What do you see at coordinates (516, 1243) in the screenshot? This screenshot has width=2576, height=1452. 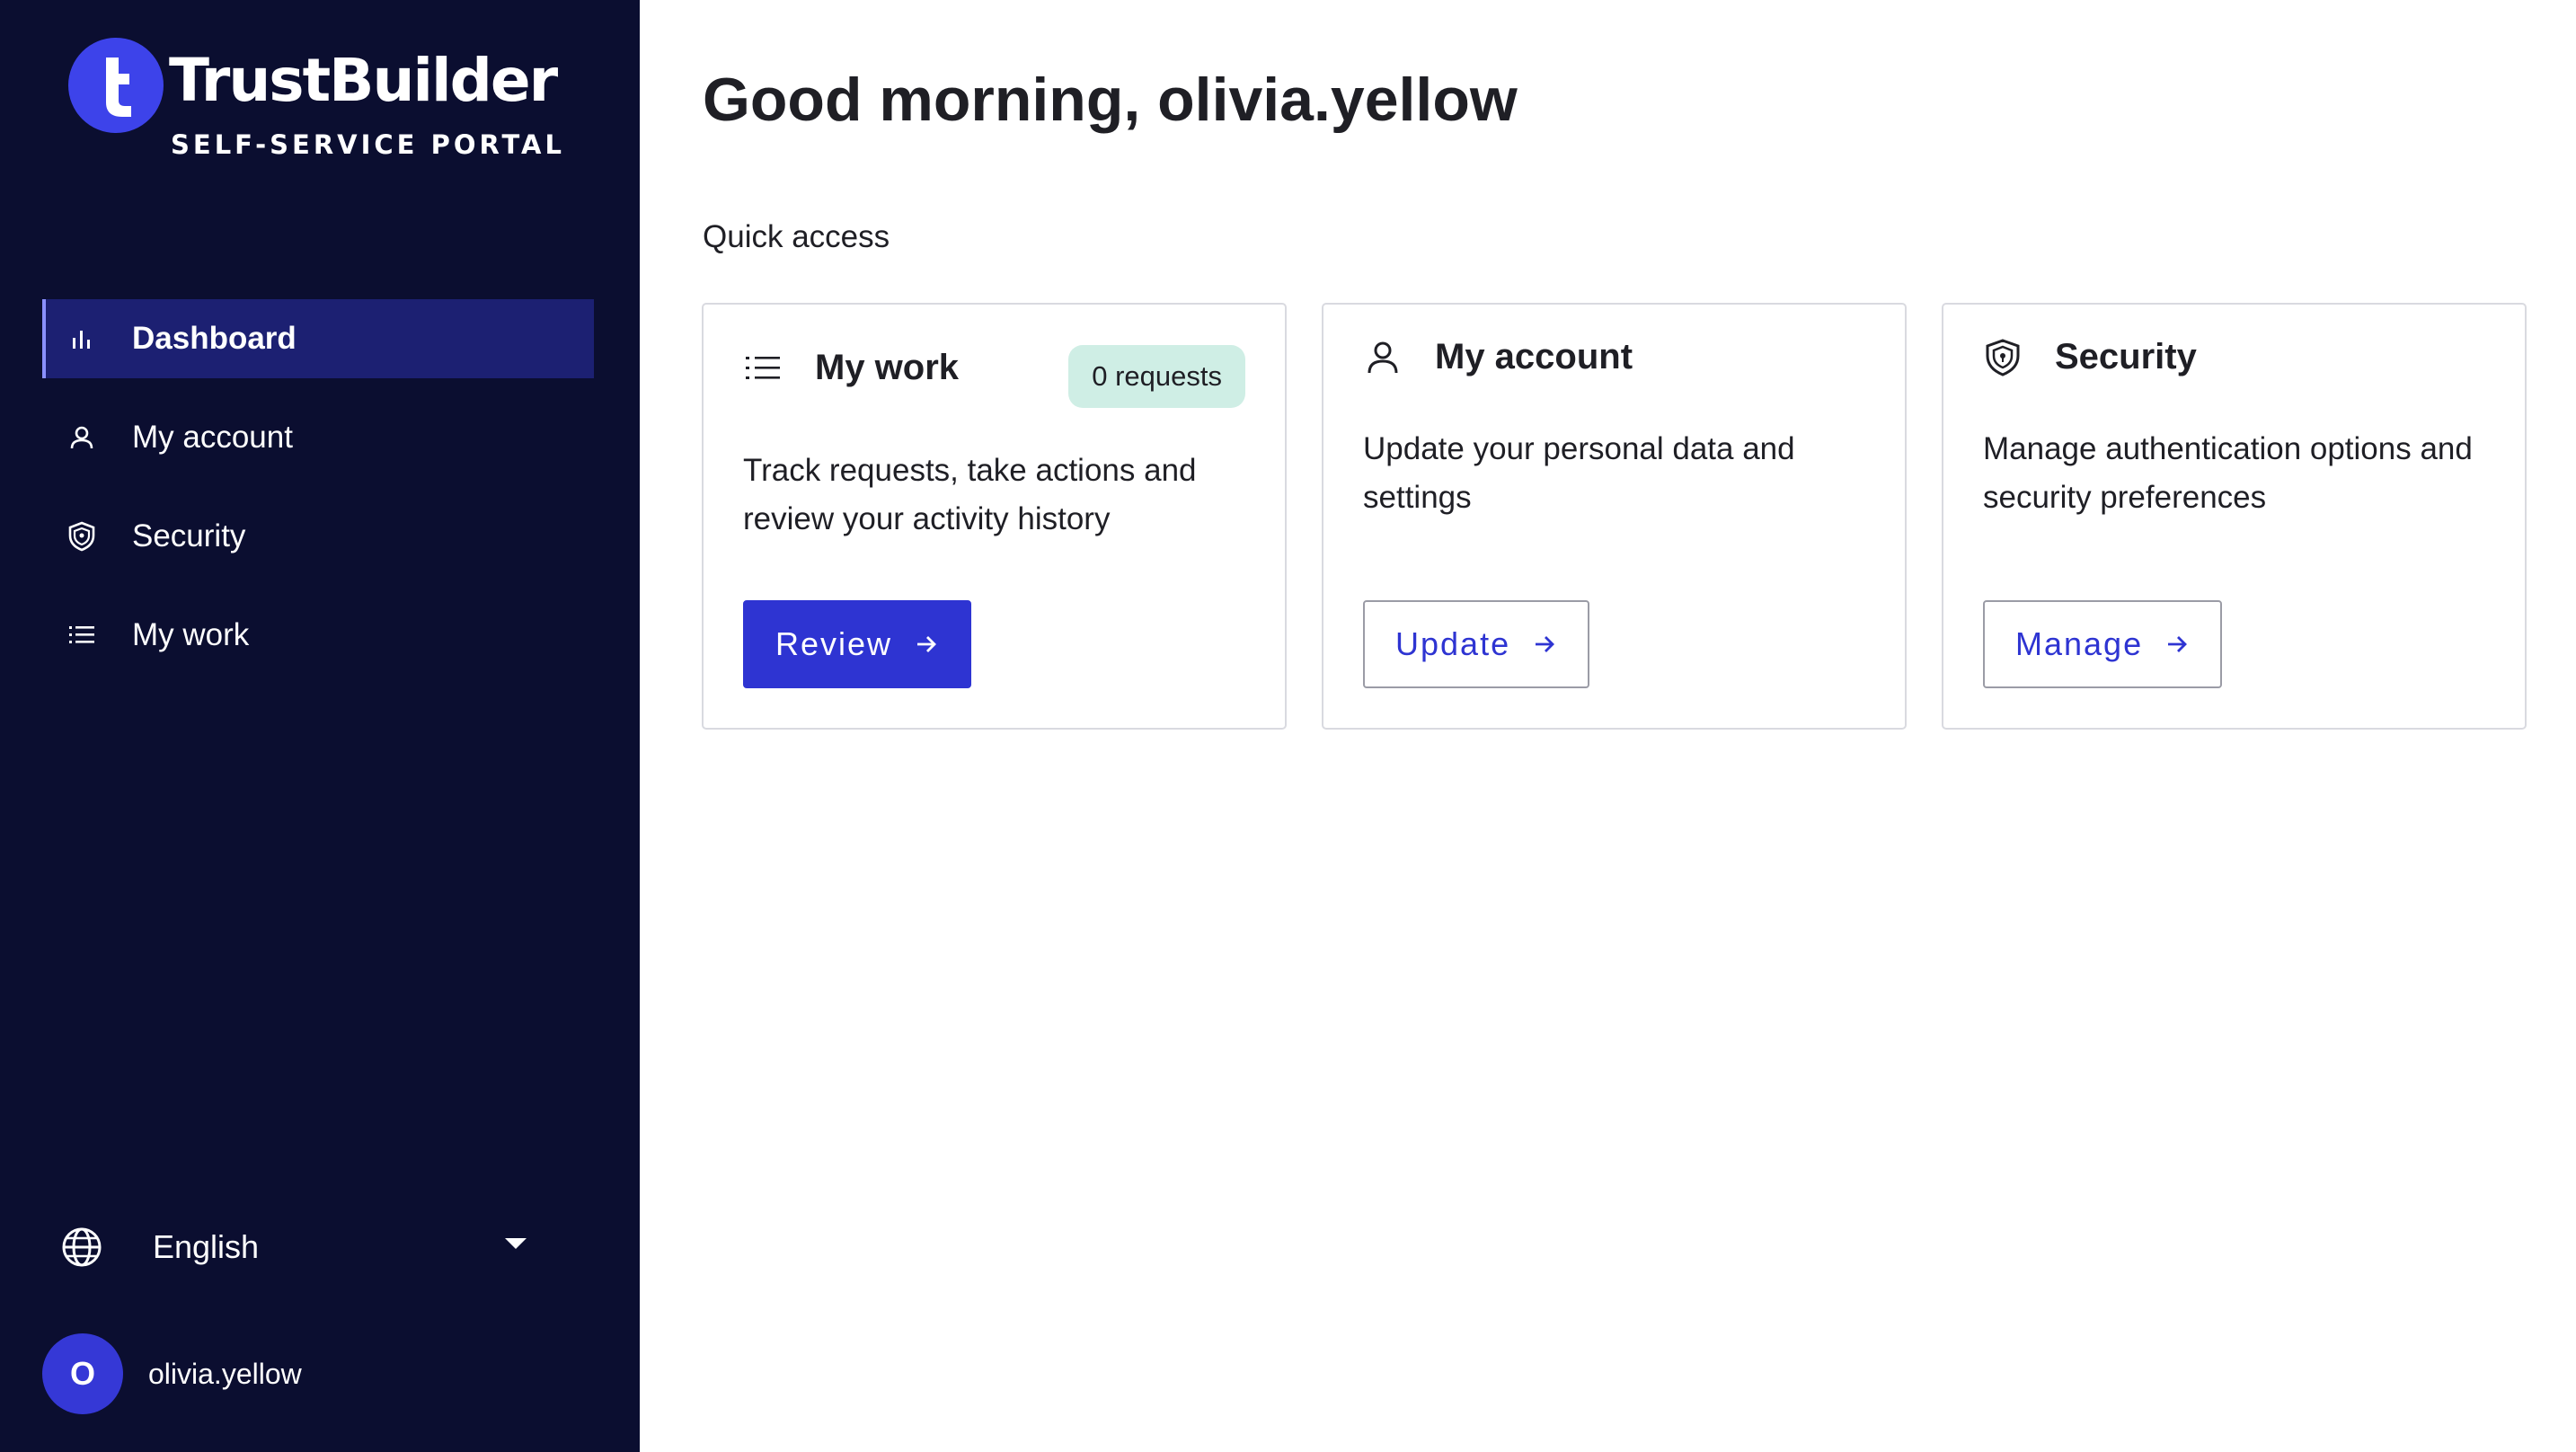 I see `chevron-down-icon` at bounding box center [516, 1243].